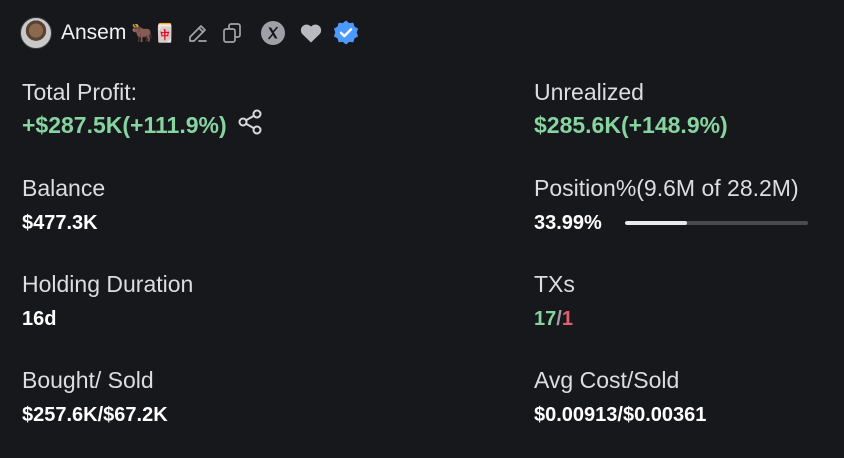  I want to click on balance-label: Balance, so click(64, 188).